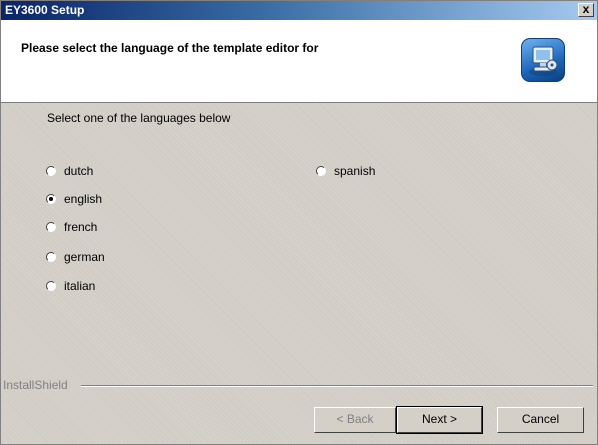  Describe the element at coordinates (355, 420) in the screenshot. I see `back-button: < Back` at that location.